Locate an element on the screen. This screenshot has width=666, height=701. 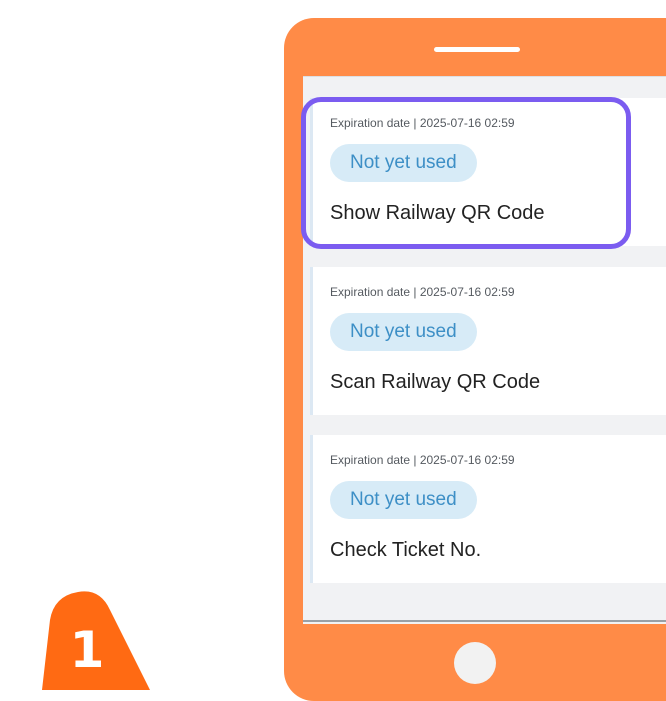
scan-railway-qr-code-button: Scan Railway QR Code is located at coordinates (435, 382).